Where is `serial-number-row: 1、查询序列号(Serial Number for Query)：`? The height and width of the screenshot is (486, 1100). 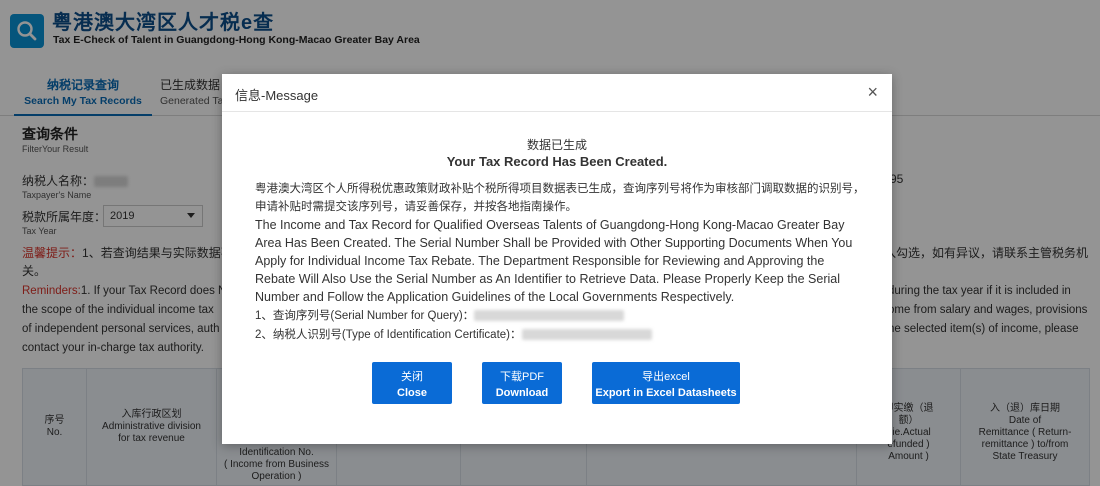
serial-number-row: 1、查询序列号(Serial Number for Query)： is located at coordinates (560, 315).